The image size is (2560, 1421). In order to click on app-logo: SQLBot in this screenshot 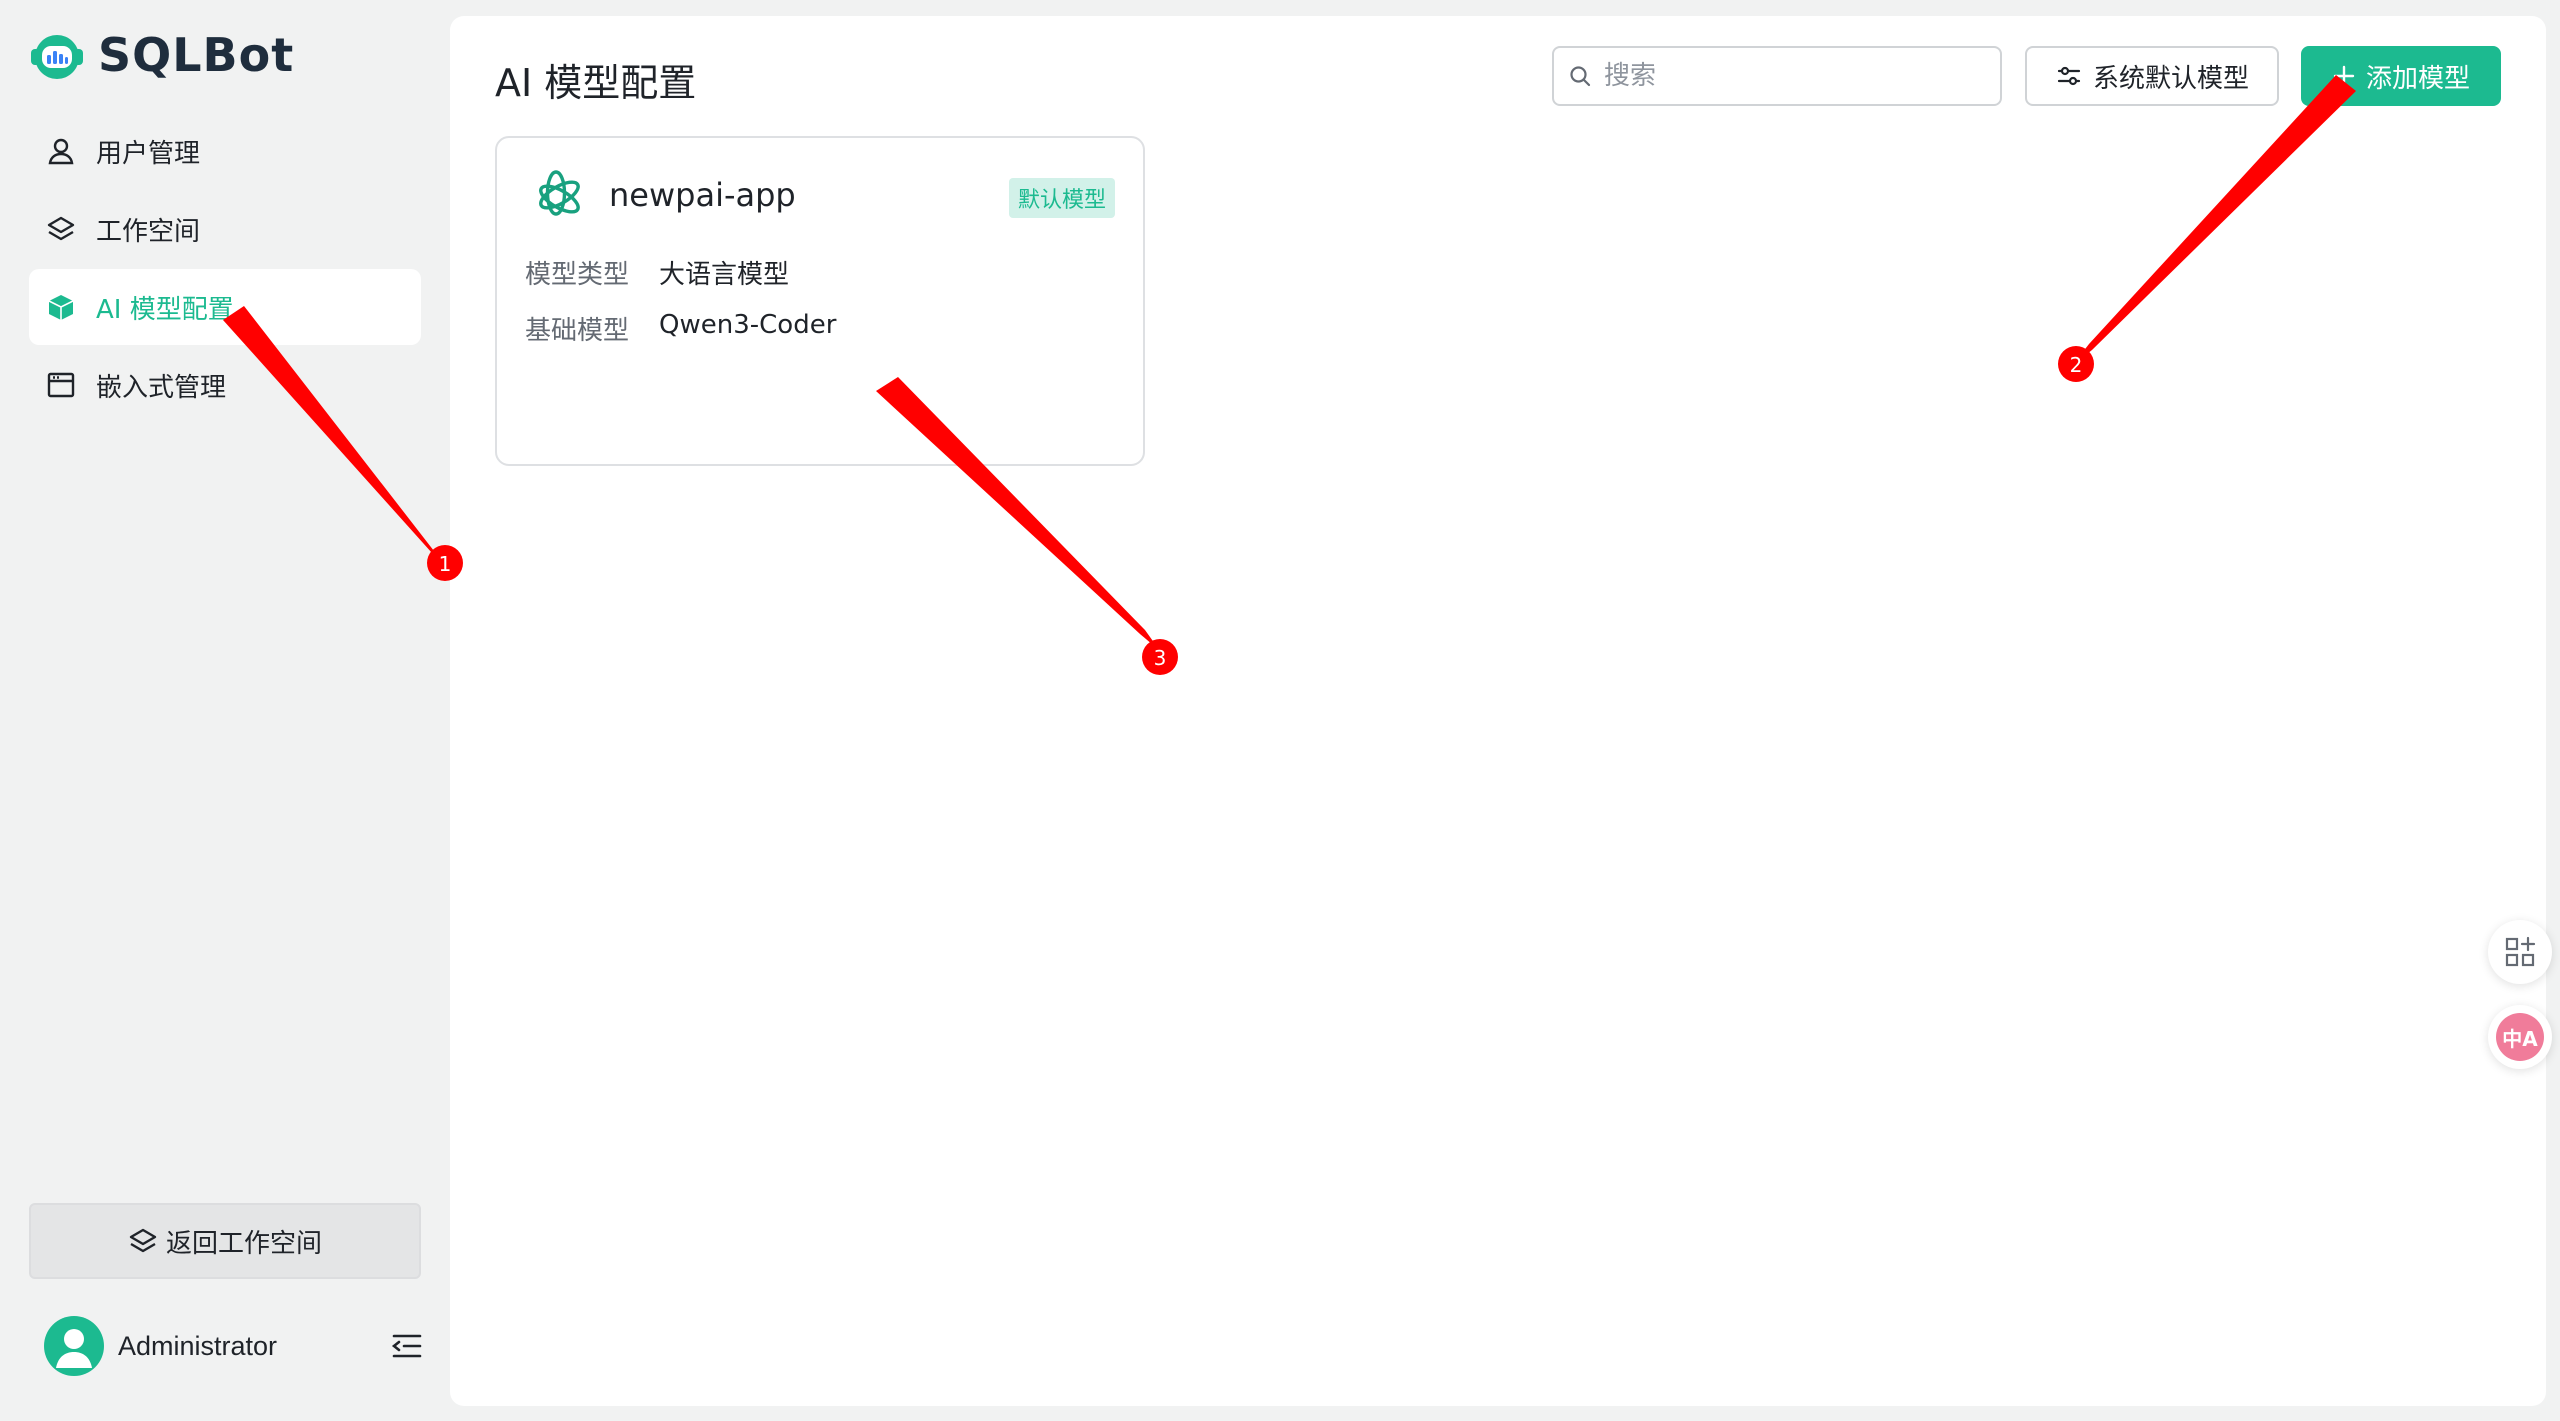, I will do `click(161, 55)`.